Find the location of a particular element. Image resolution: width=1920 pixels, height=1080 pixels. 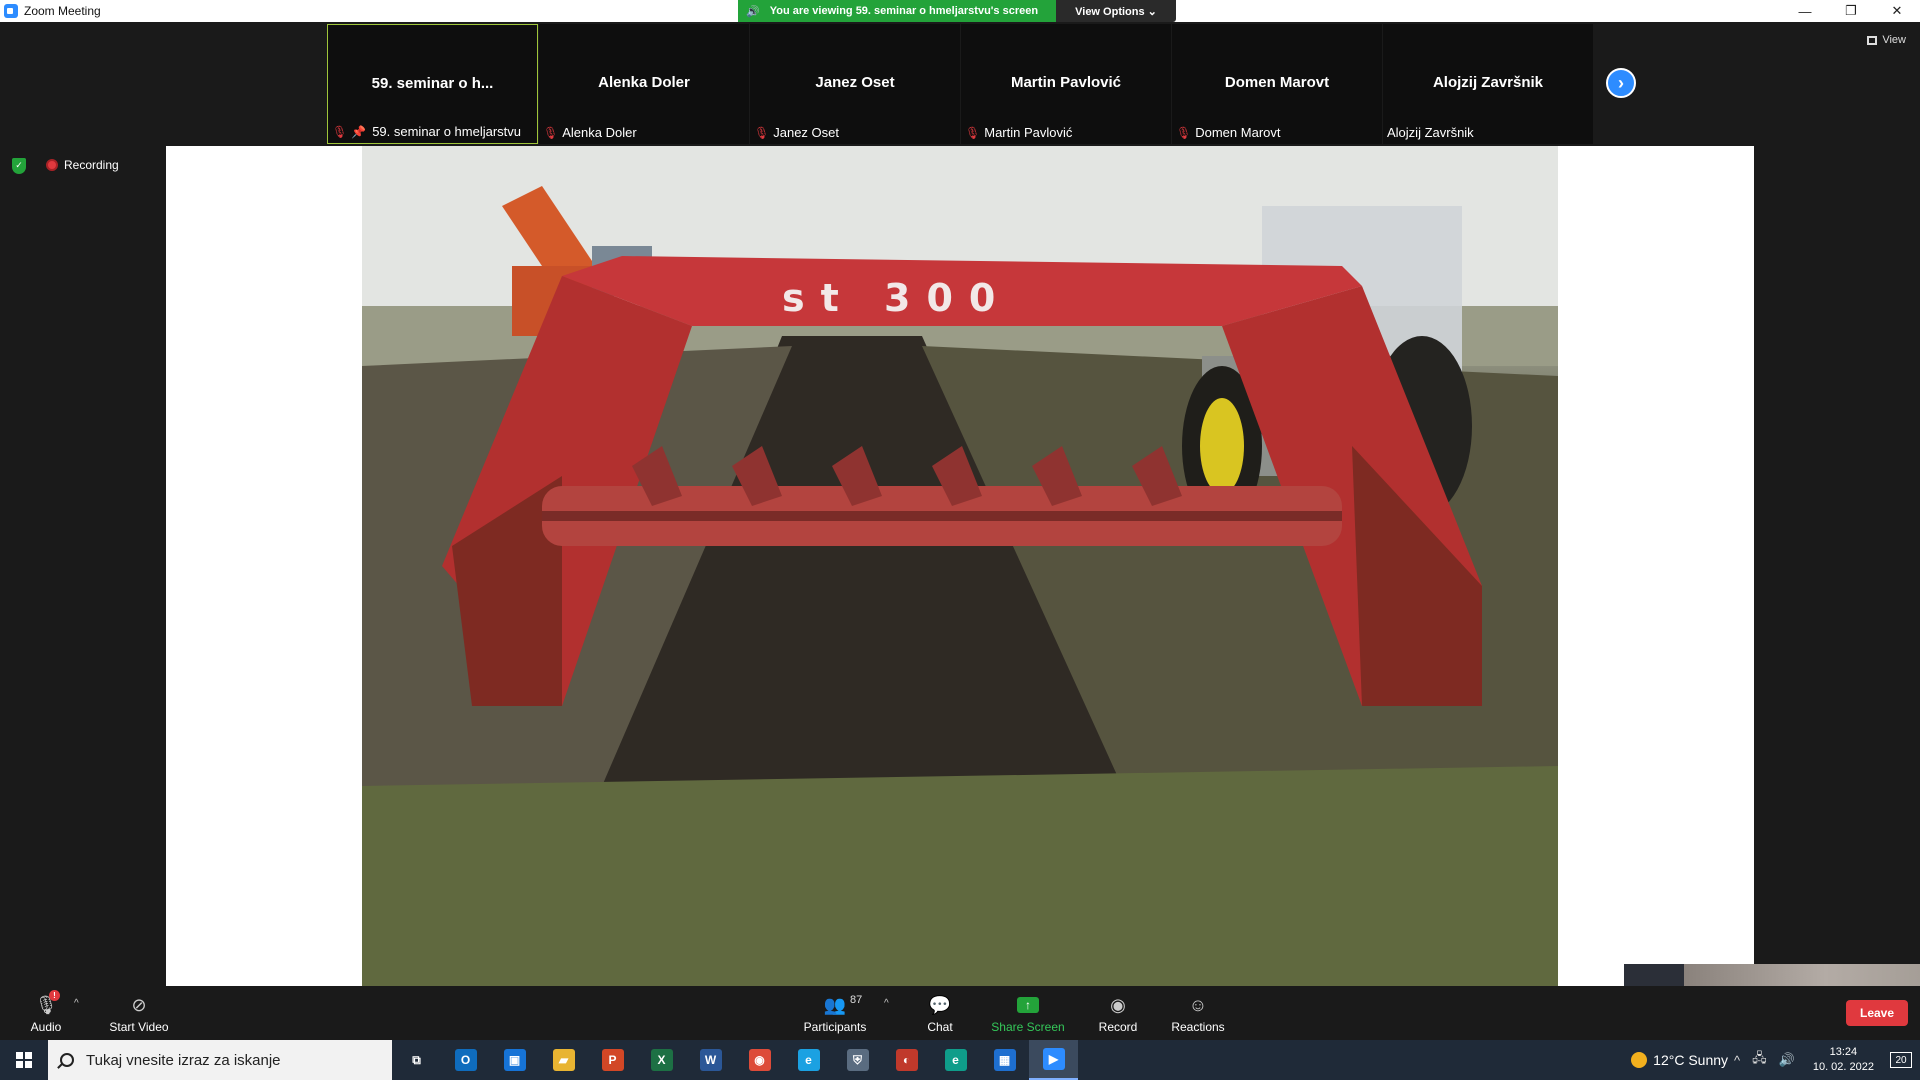

taskbar-app-powerpoint: P is located at coordinates (612, 1060).